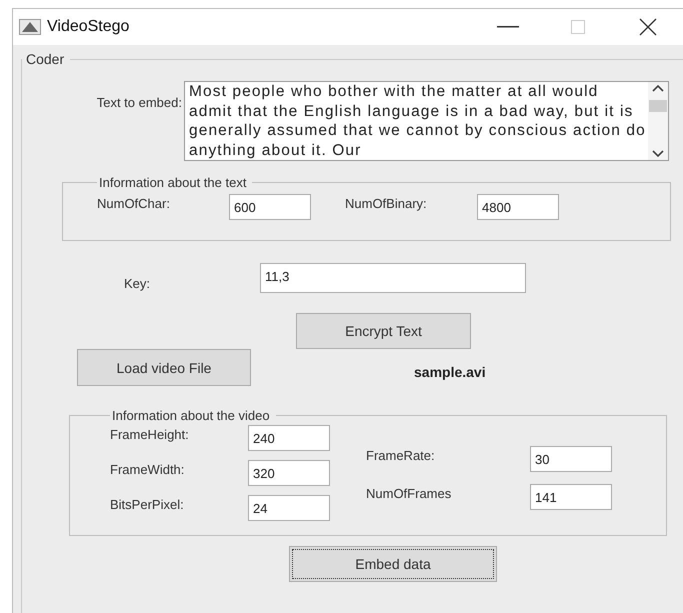 Image resolution: width=683 pixels, height=613 pixels. What do you see at coordinates (658, 106) in the screenshot?
I see `scroll-thumb` at bounding box center [658, 106].